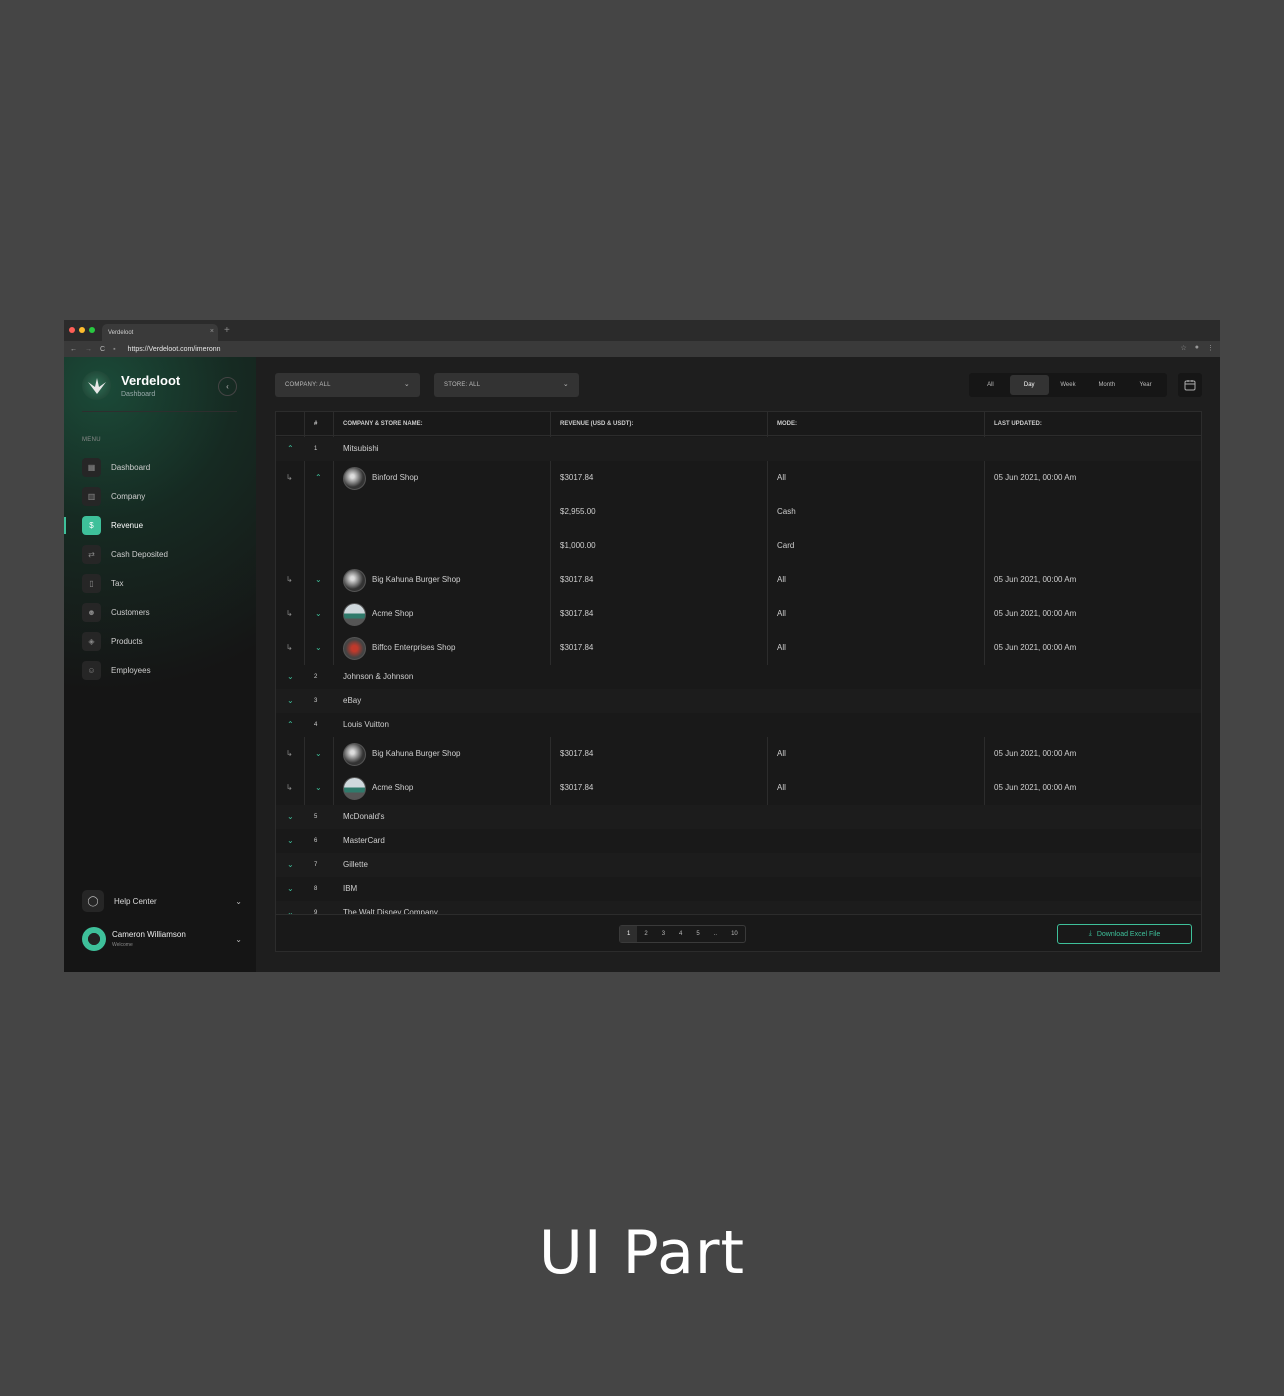 This screenshot has height=1396, width=1284. What do you see at coordinates (308, 385) in the screenshot?
I see `company-filter-label: COMPANY: ALL` at bounding box center [308, 385].